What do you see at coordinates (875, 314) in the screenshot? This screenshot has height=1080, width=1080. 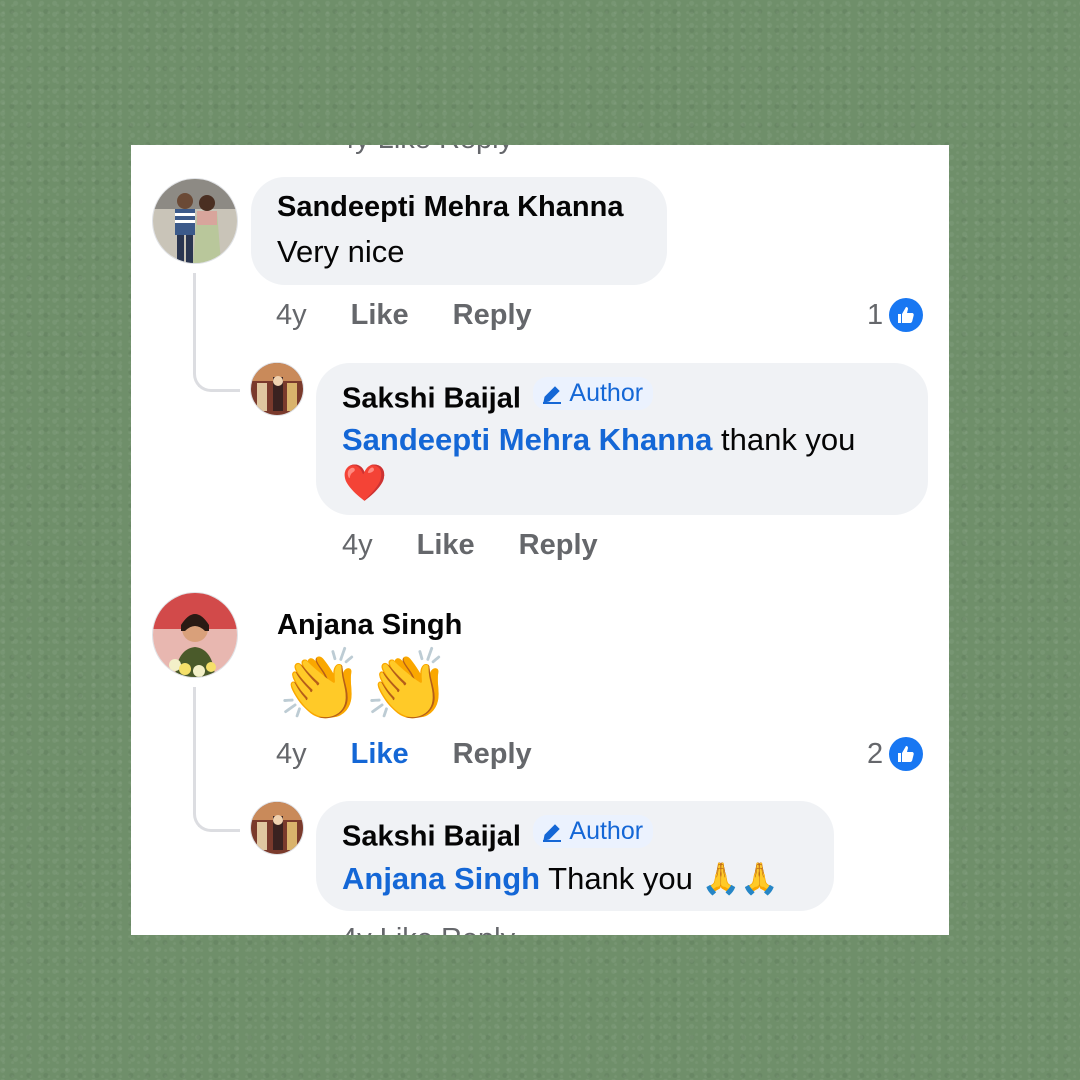 I see `reaction-count: 1` at bounding box center [875, 314].